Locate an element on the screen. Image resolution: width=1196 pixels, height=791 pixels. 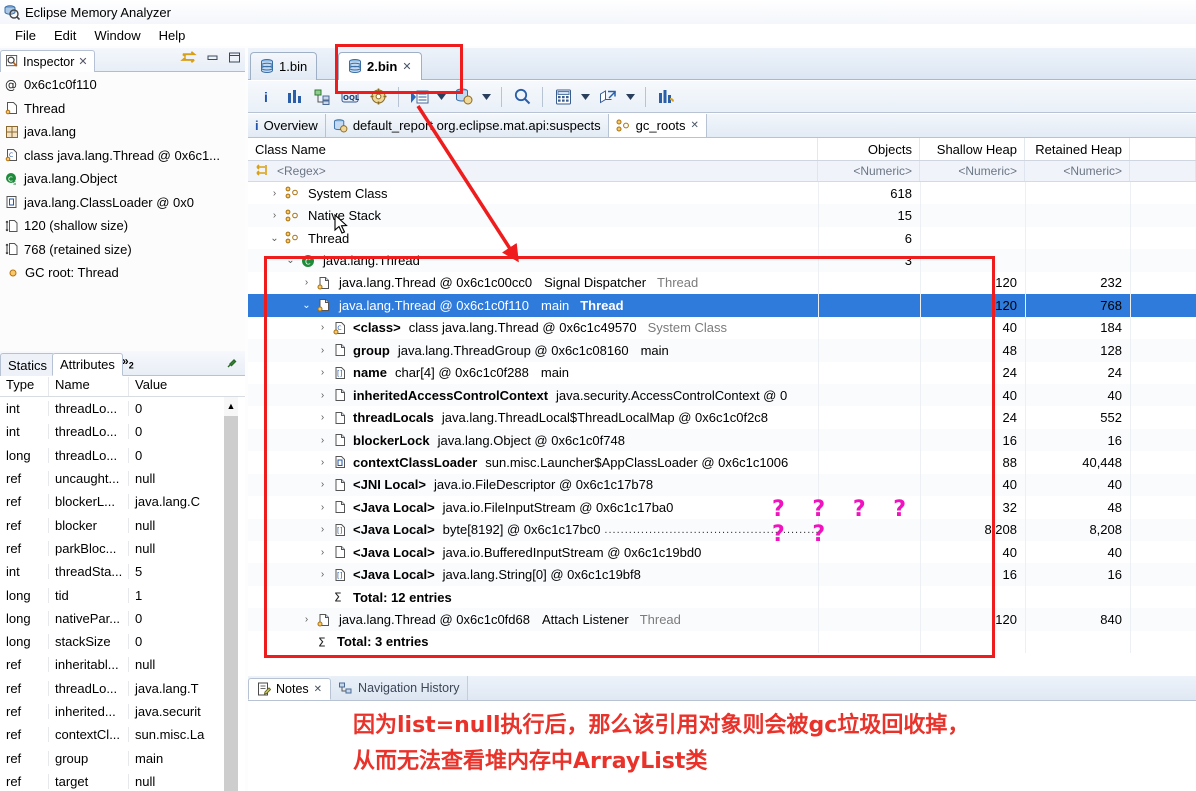
column-header-class-name: Class Name is located at coordinates (533, 149).